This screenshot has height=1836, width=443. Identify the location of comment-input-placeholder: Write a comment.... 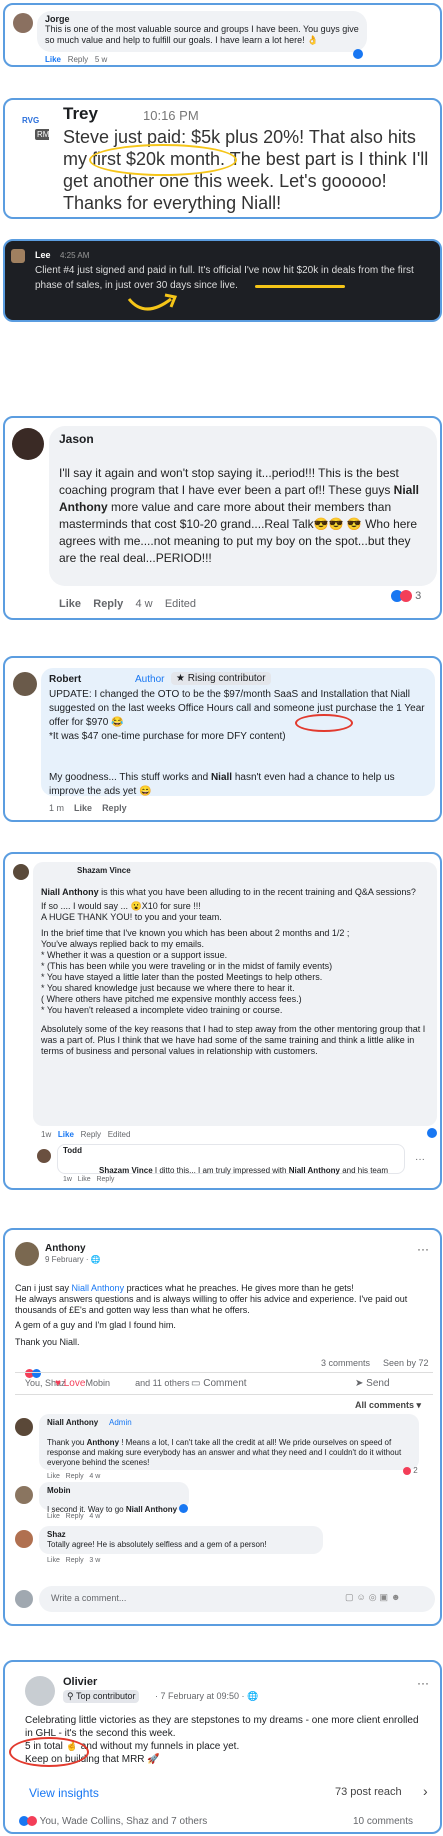
(89, 1598).